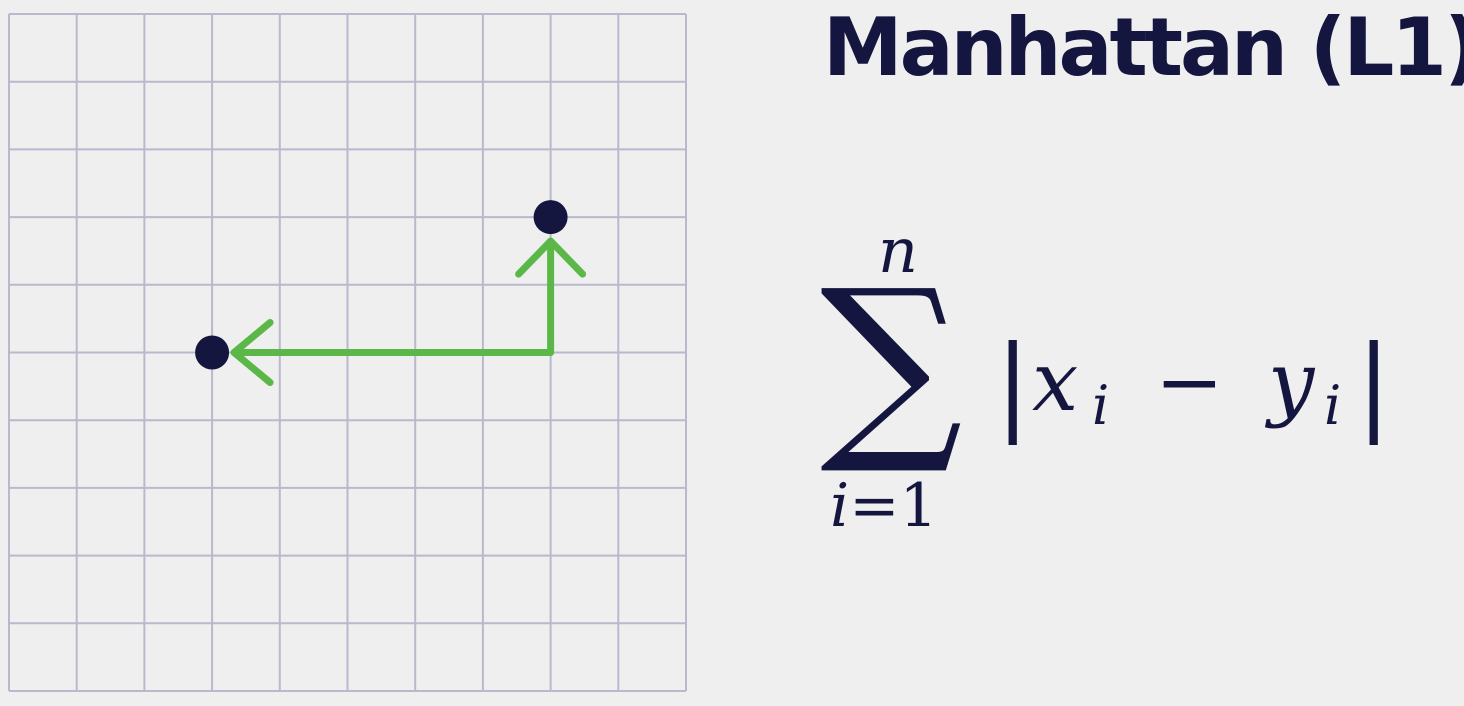 The width and height of the screenshot is (1464, 706). What do you see at coordinates (550, 217) in the screenshot?
I see `point-b` at bounding box center [550, 217].